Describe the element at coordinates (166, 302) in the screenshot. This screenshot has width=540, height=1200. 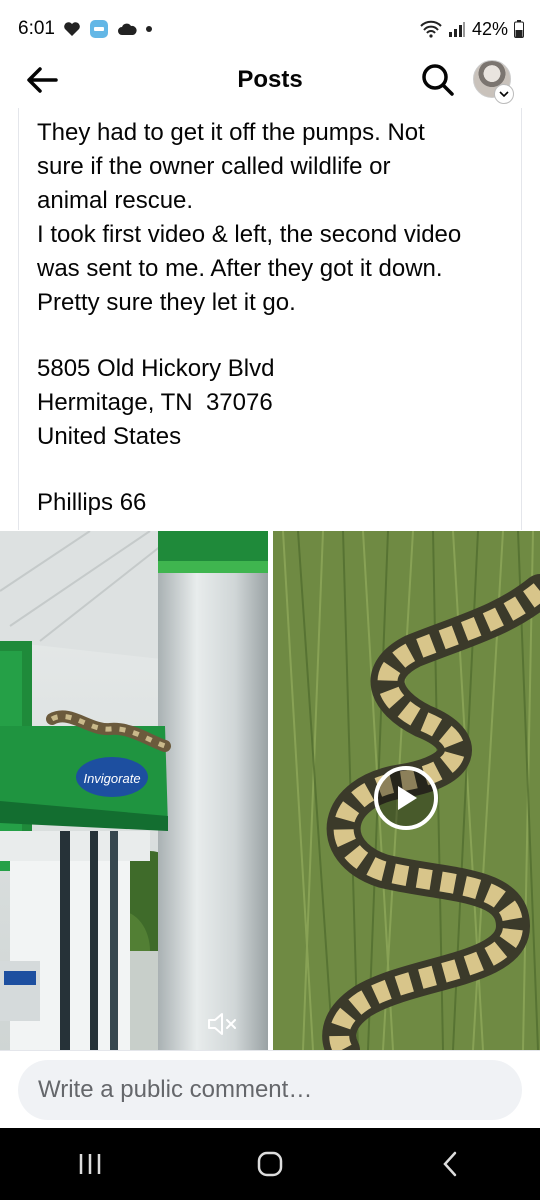
I see `post-line: Pretty sure they let it go.` at that location.